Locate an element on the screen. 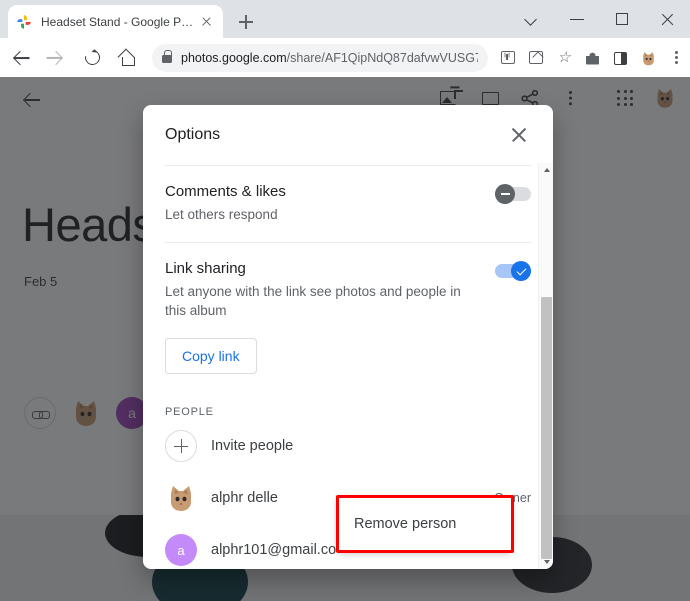 The height and width of the screenshot is (601, 690). forward-arrow-icon is located at coordinates (56, 57).